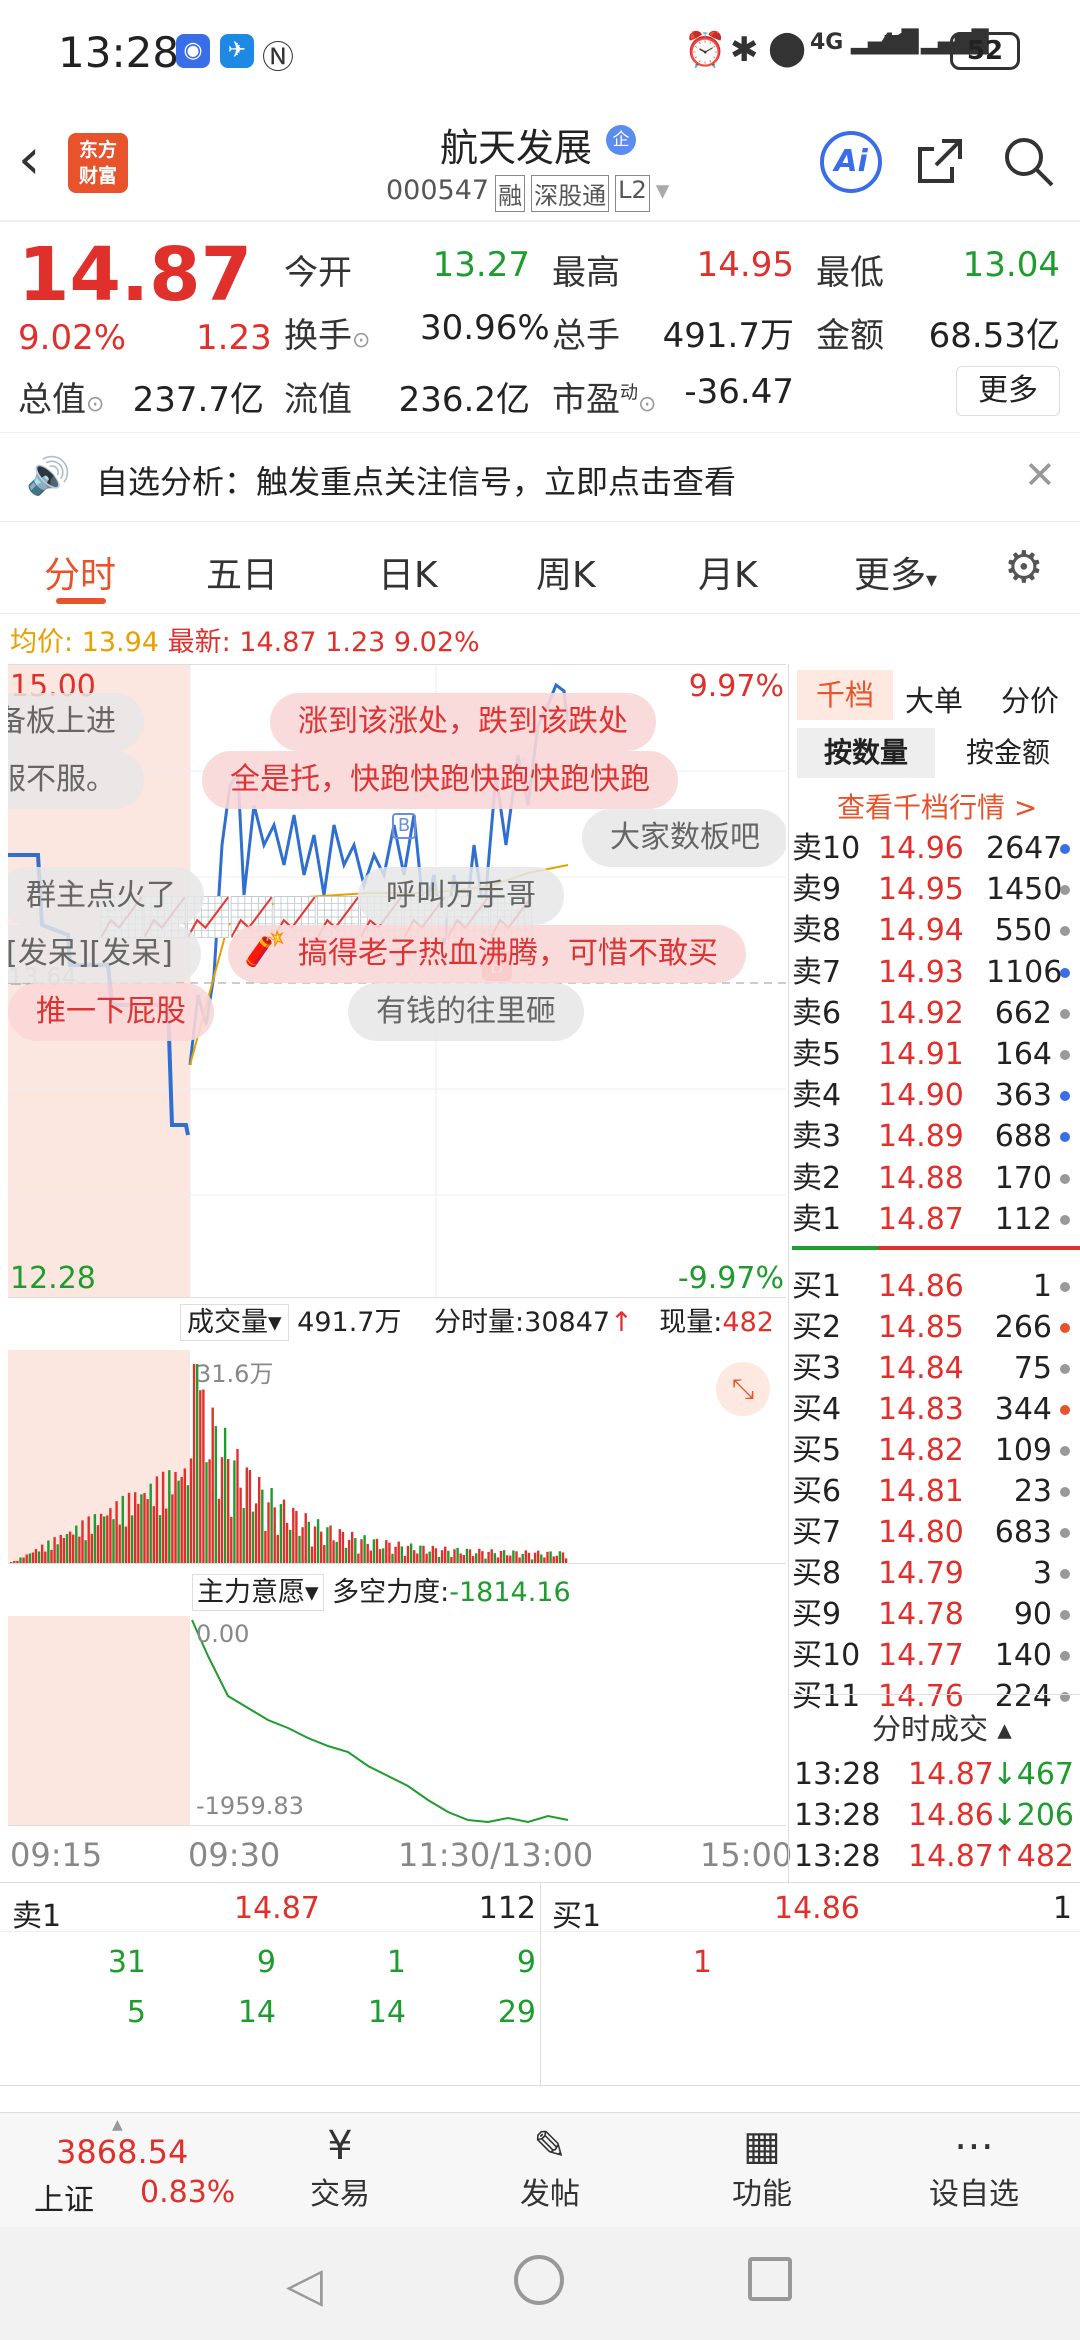 Image resolution: width=1080 pixels, height=2340 pixels. Describe the element at coordinates (111, 1012) in the screenshot. I see `danmu-comment: 推一下屁股` at that location.